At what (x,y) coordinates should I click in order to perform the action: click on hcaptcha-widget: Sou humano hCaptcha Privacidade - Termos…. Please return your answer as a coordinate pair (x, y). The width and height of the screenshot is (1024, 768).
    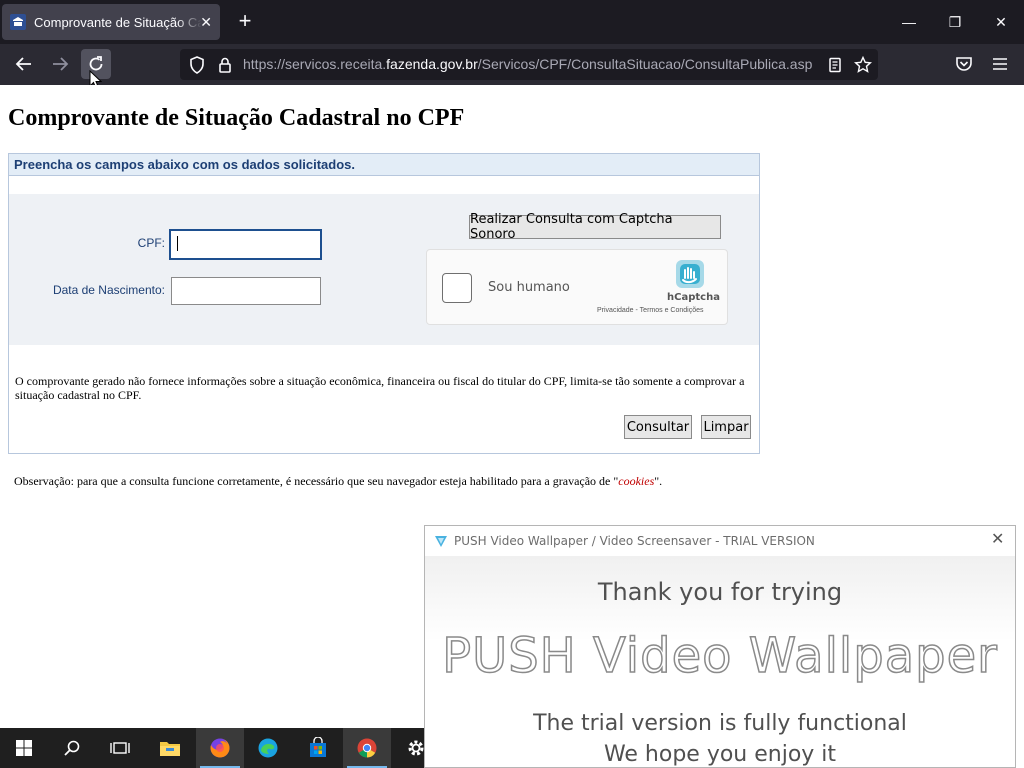
    Looking at the image, I should click on (577, 287).